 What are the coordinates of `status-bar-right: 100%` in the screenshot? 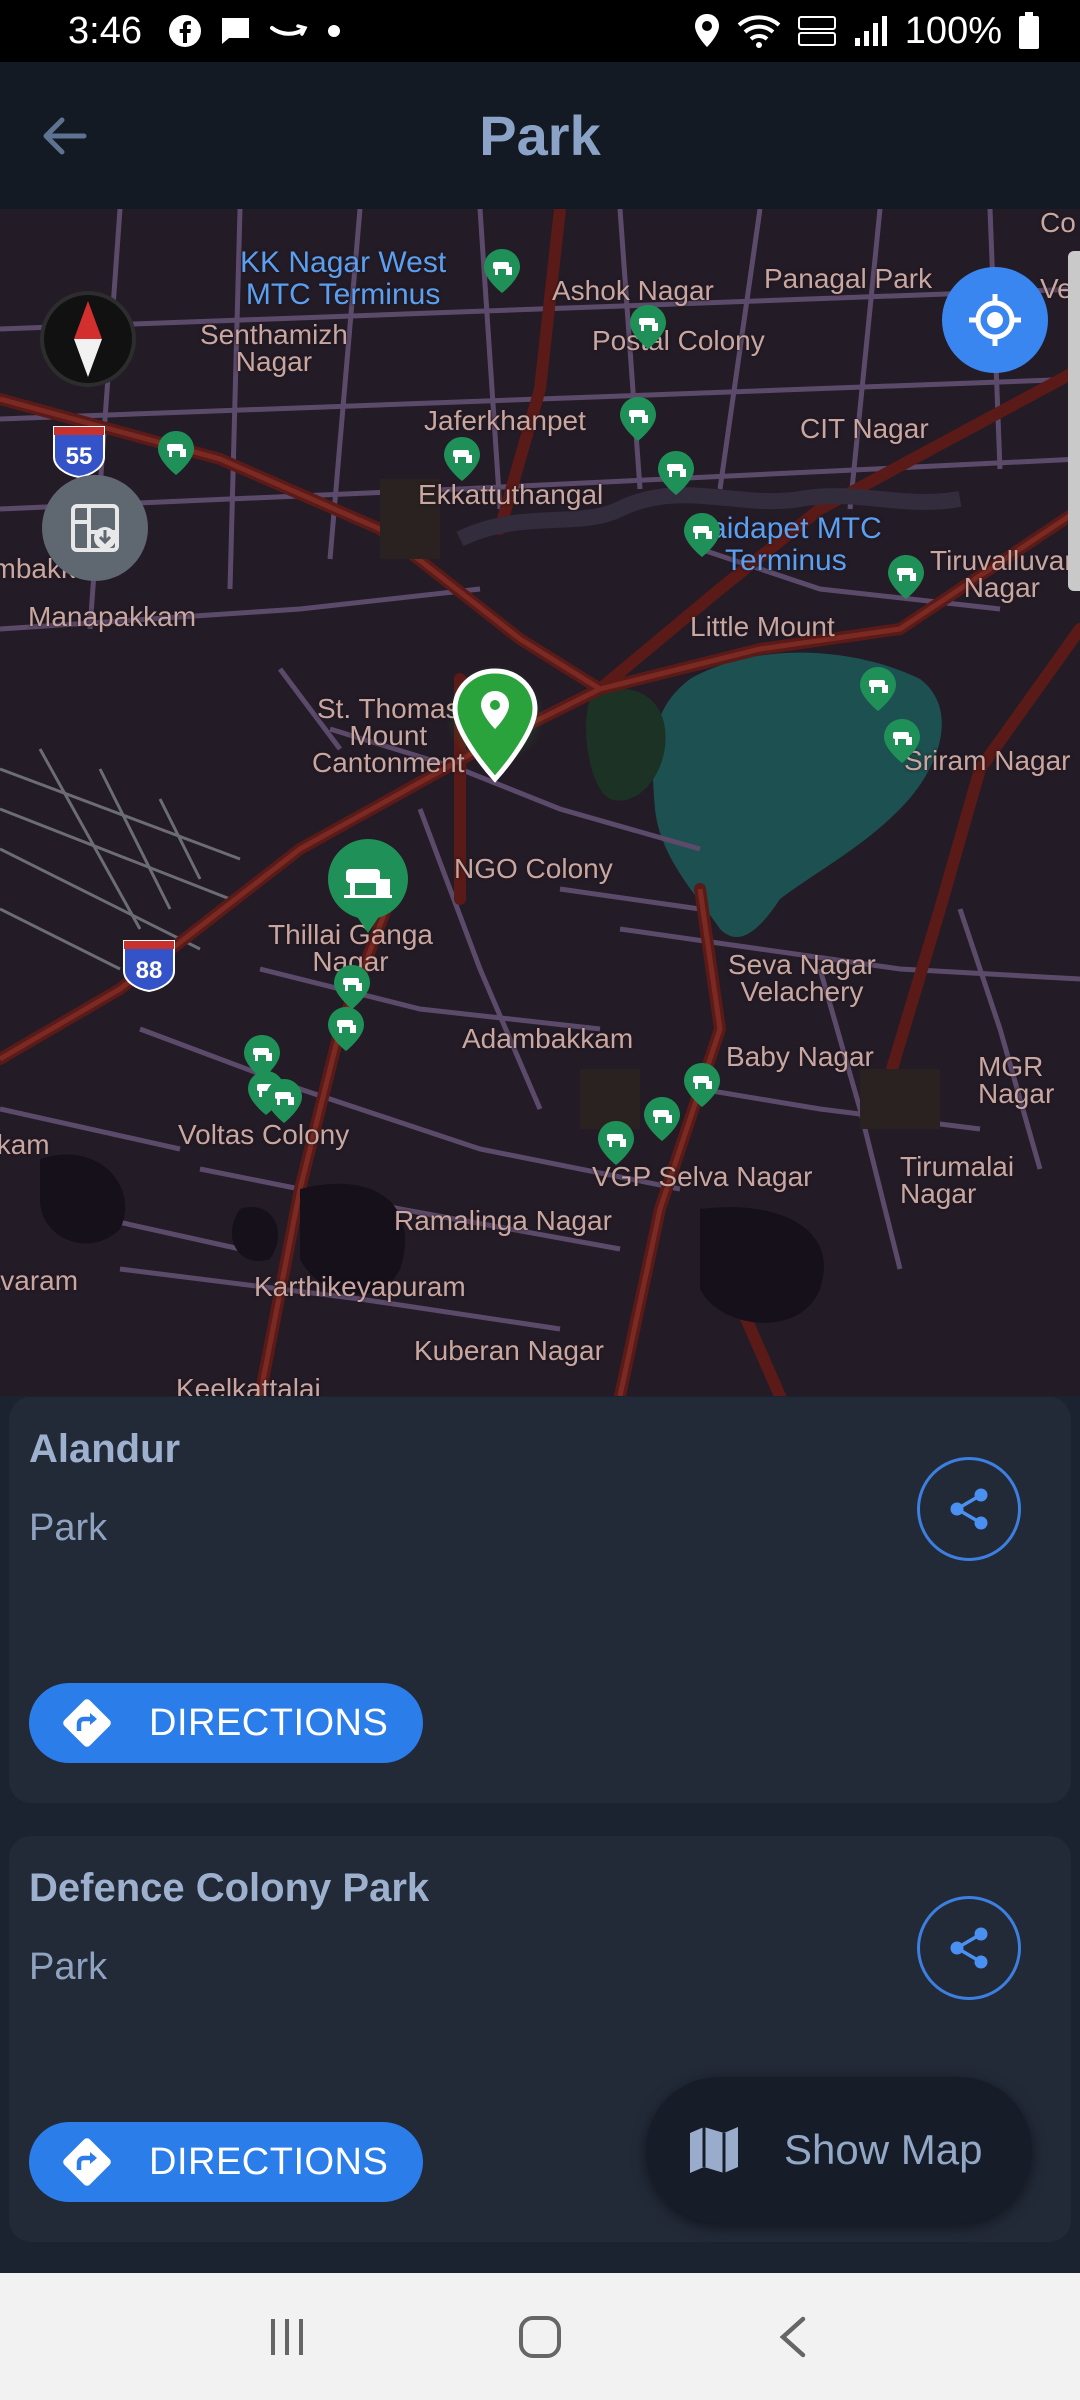 It's located at (866, 31).